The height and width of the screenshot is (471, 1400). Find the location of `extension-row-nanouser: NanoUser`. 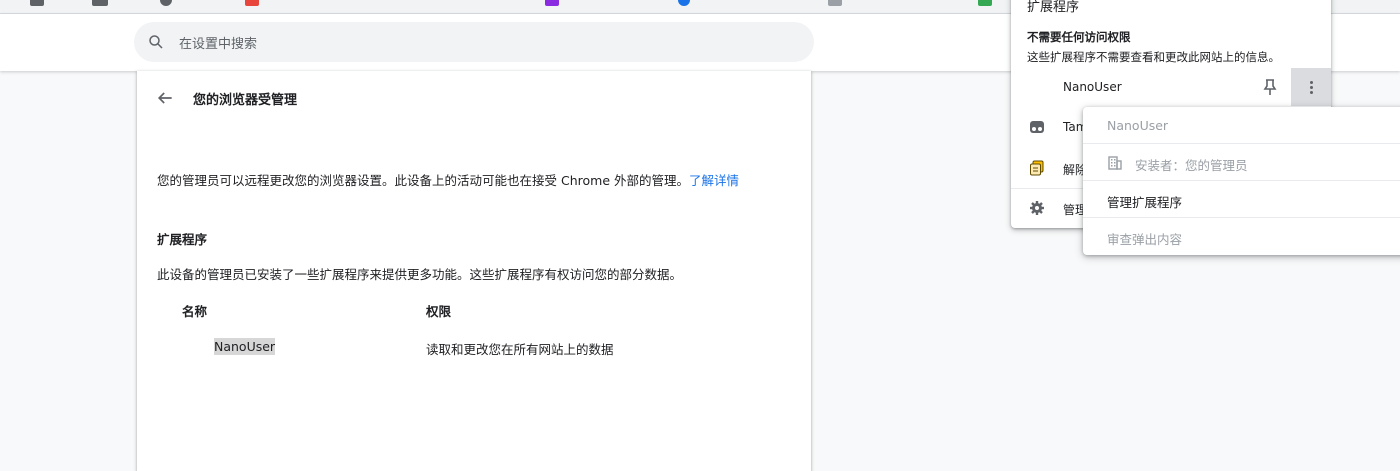

extension-row-nanouser: NanoUser is located at coordinates (1171, 87).